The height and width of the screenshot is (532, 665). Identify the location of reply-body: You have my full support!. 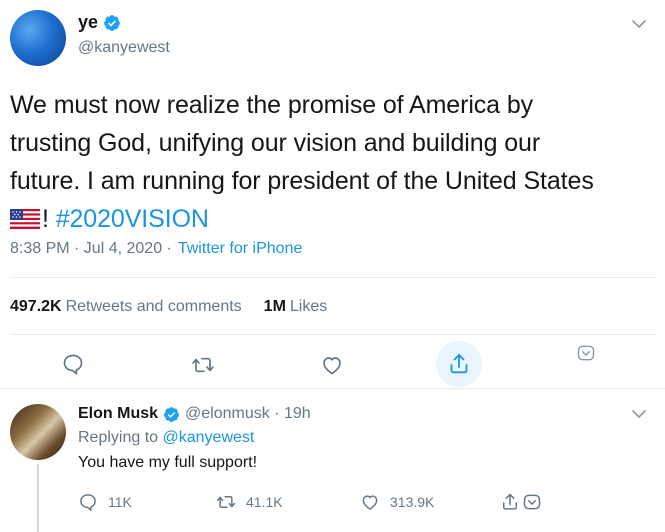
(168, 462).